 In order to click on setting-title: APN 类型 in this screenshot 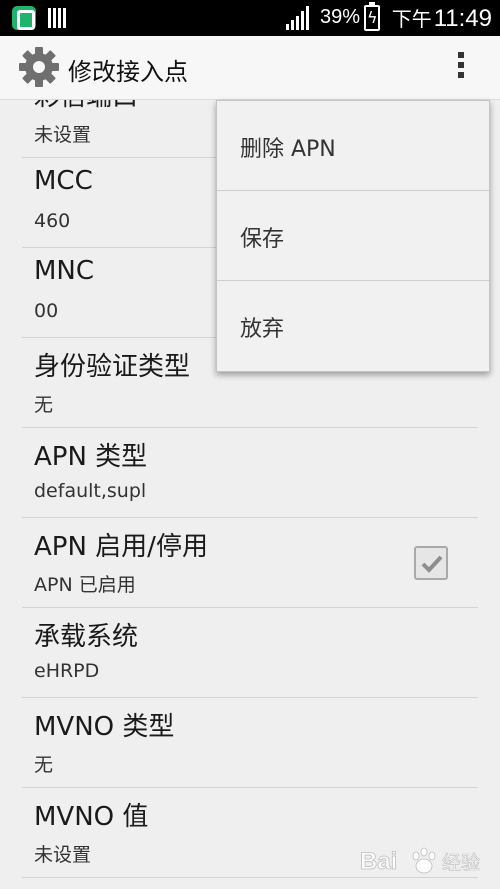, I will do `click(91, 457)`.